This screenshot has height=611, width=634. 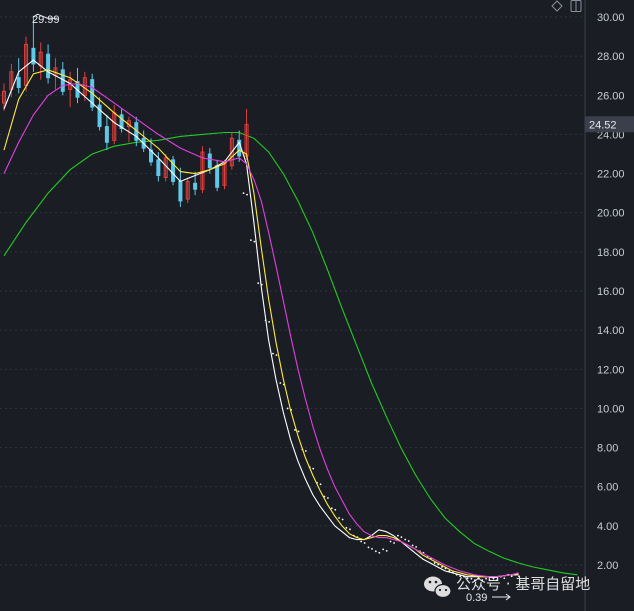 What do you see at coordinates (607, 527) in the screenshot?
I see `y-tick-label: 4.00` at bounding box center [607, 527].